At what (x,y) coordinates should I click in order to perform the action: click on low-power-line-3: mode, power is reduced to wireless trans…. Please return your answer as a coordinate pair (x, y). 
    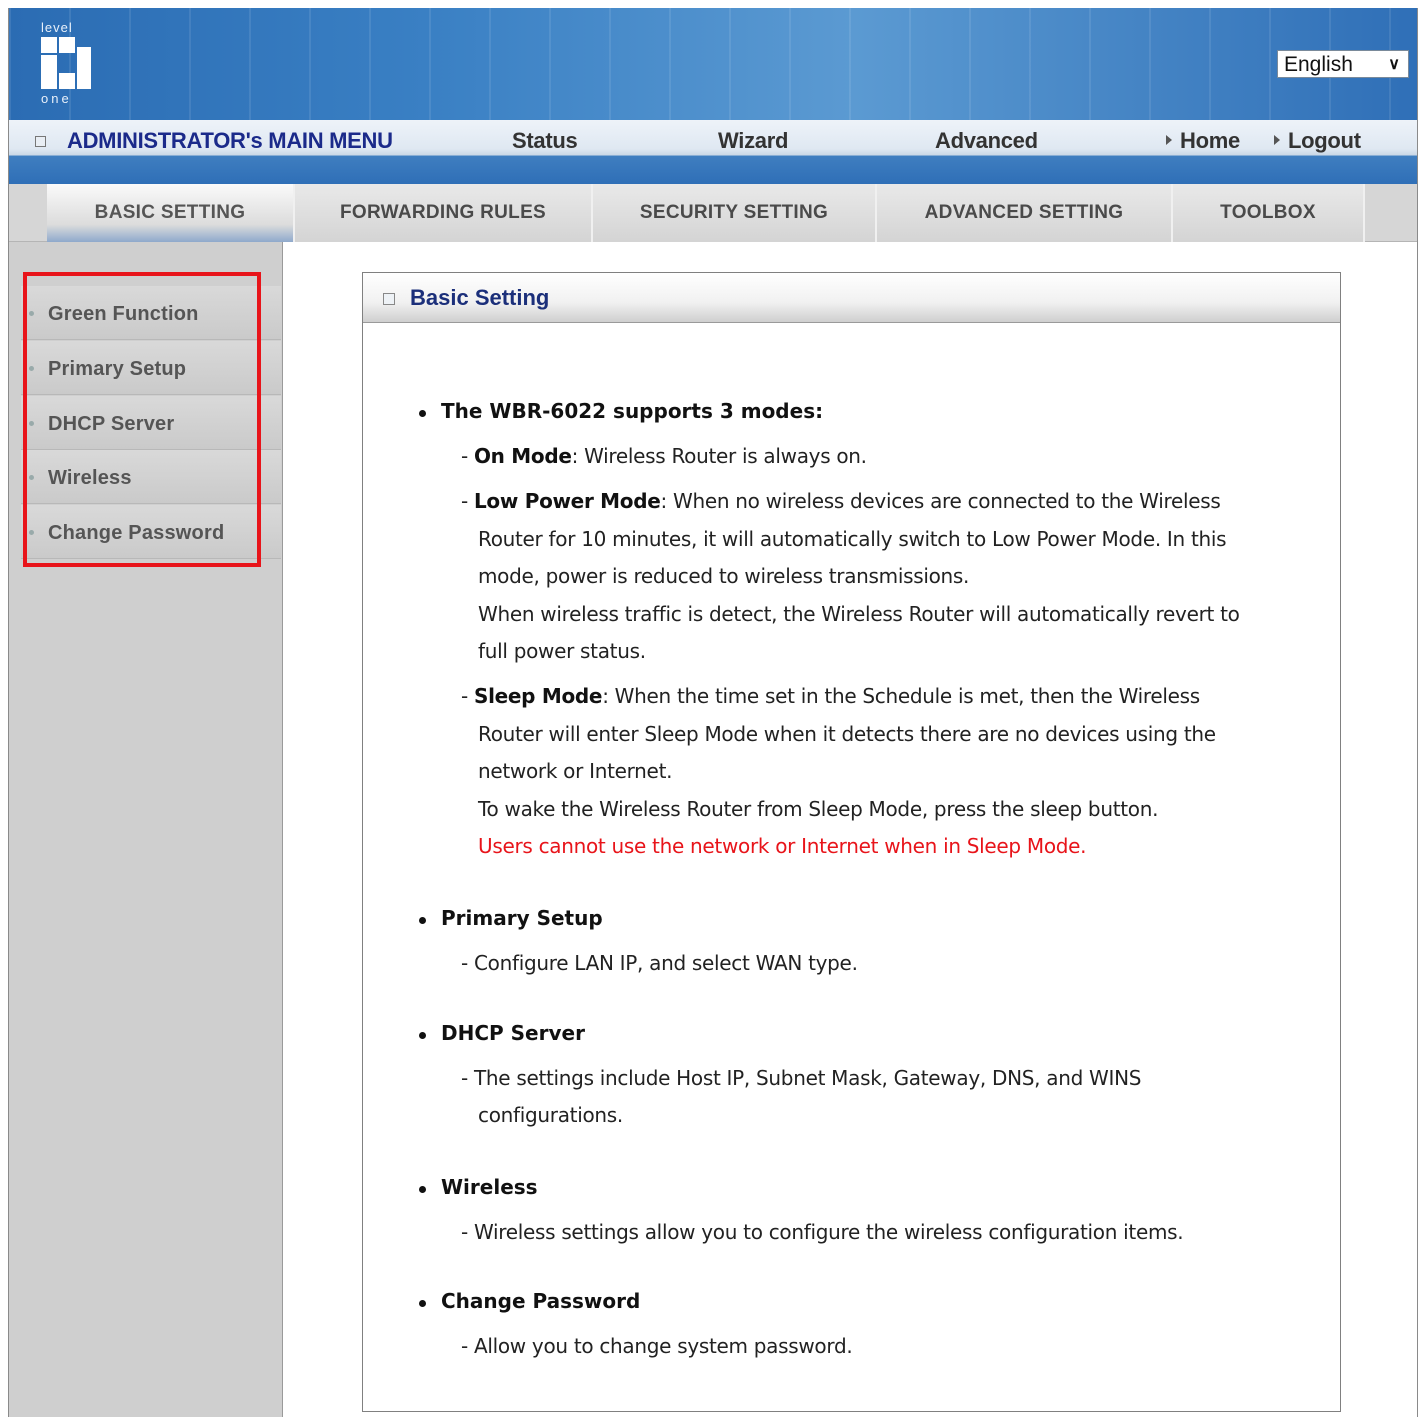
    Looking at the image, I should click on (724, 576).